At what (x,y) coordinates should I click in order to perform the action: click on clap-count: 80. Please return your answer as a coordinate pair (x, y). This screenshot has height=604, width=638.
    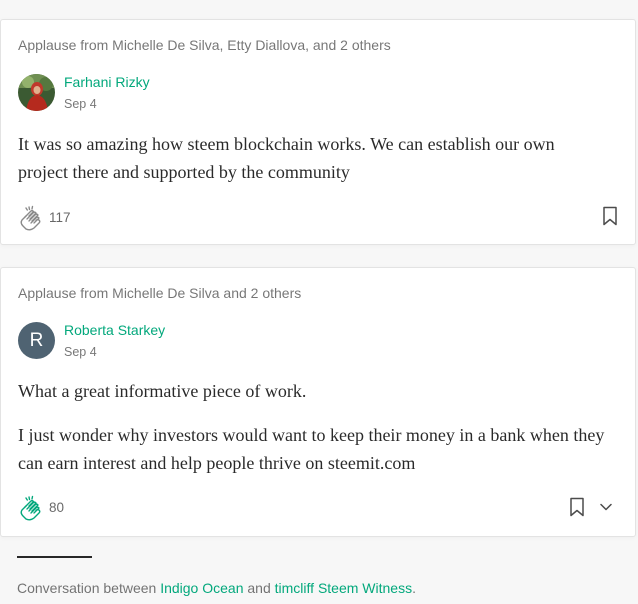
    Looking at the image, I should click on (56, 507).